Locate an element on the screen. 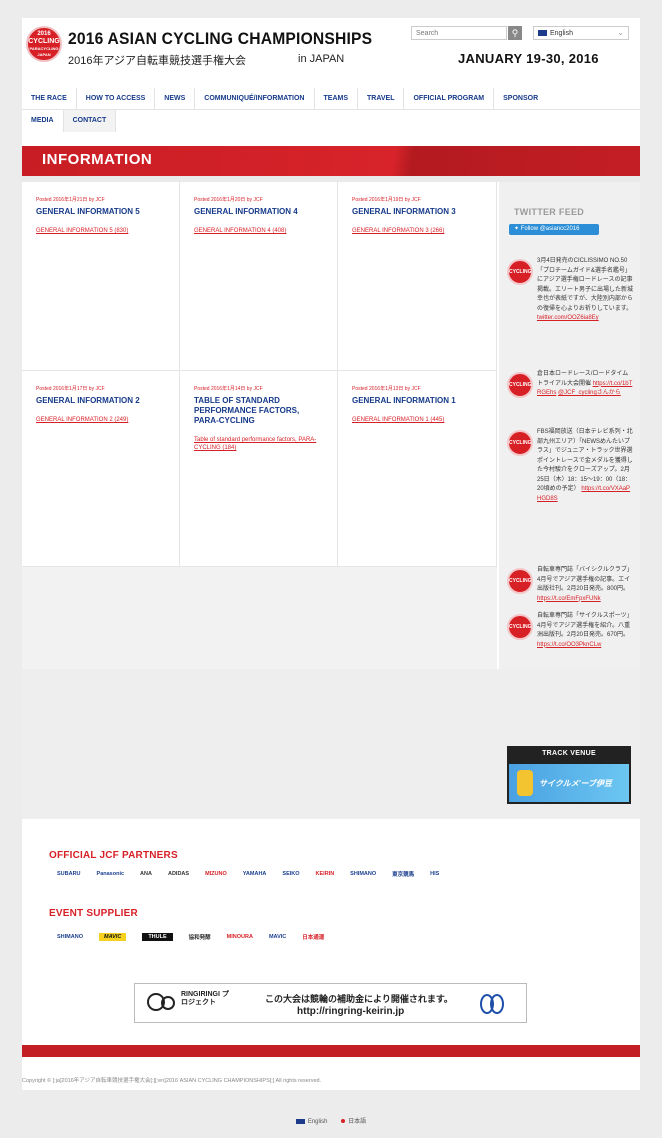 The width and height of the screenshot is (662, 1138). lang-japanese: 日本語 is located at coordinates (353, 1122).